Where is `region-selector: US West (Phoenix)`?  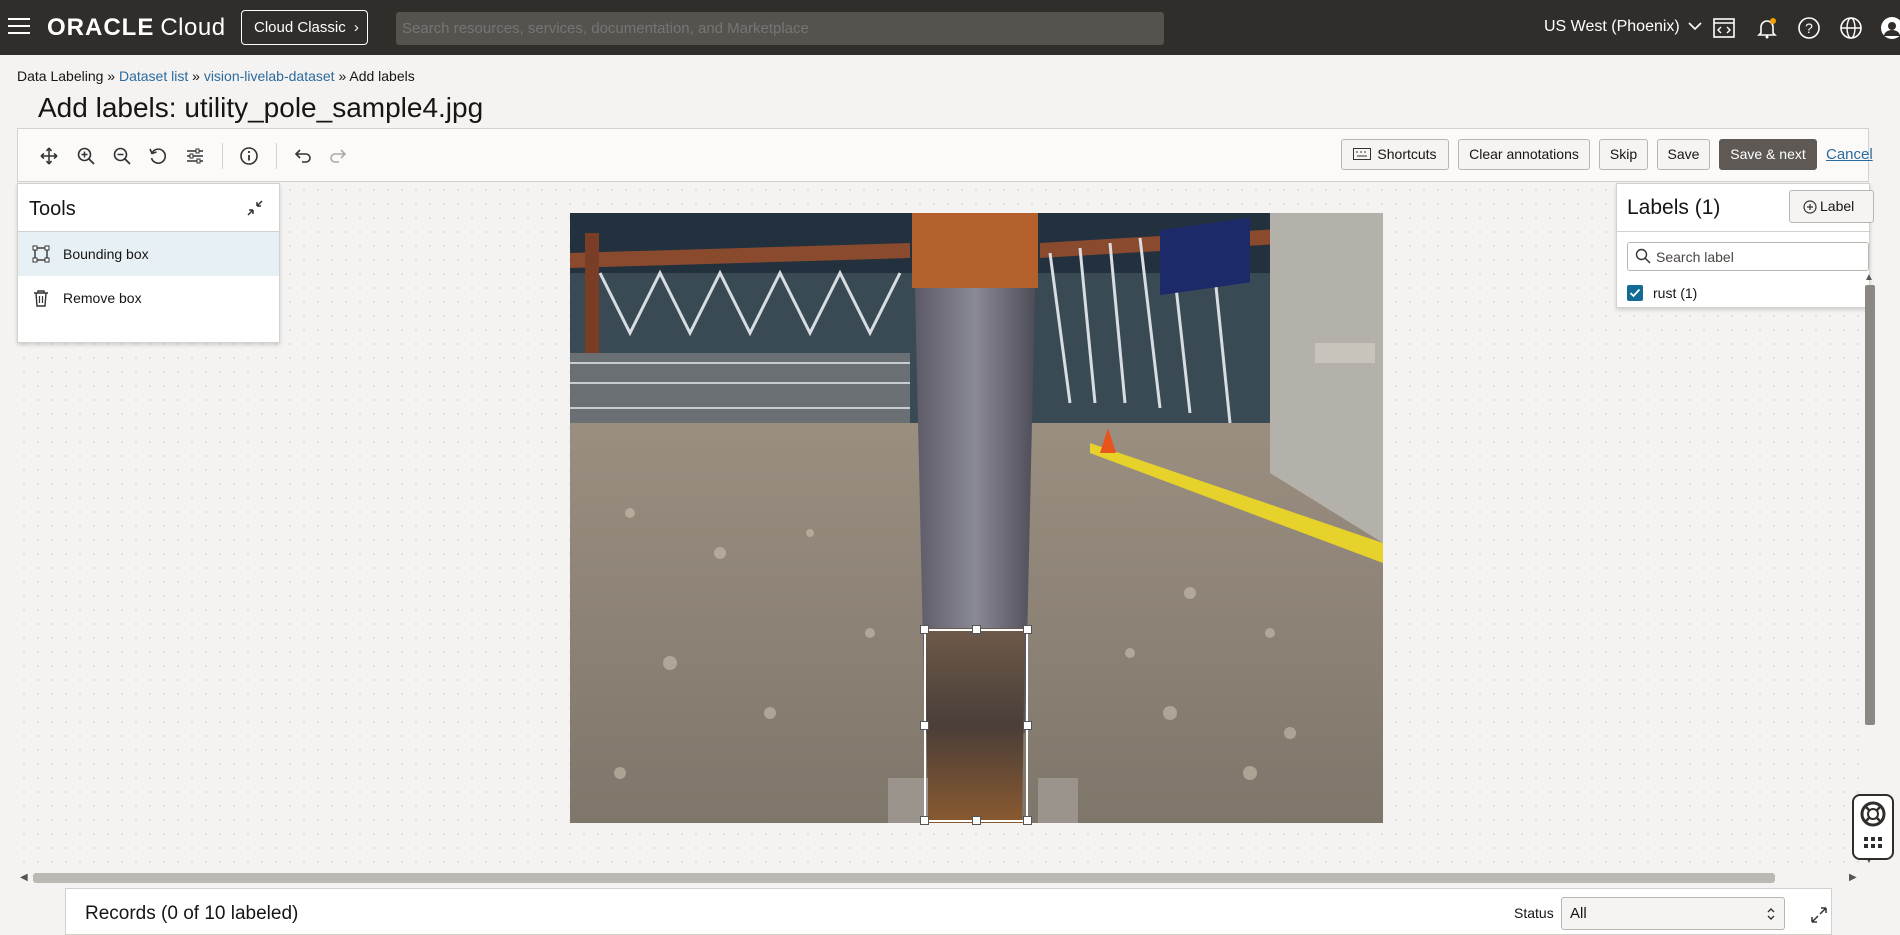 region-selector: US West (Phoenix) is located at coordinates (1623, 27).